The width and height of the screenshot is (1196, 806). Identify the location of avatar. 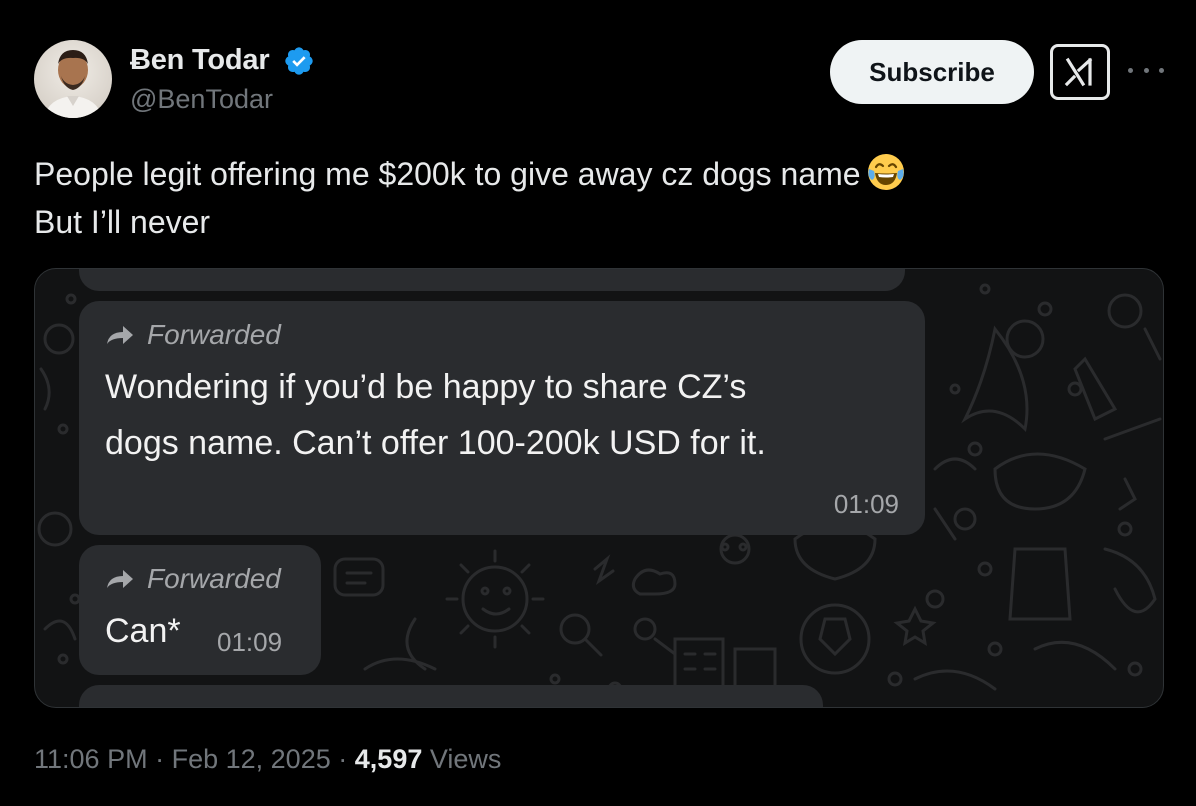
(73, 79).